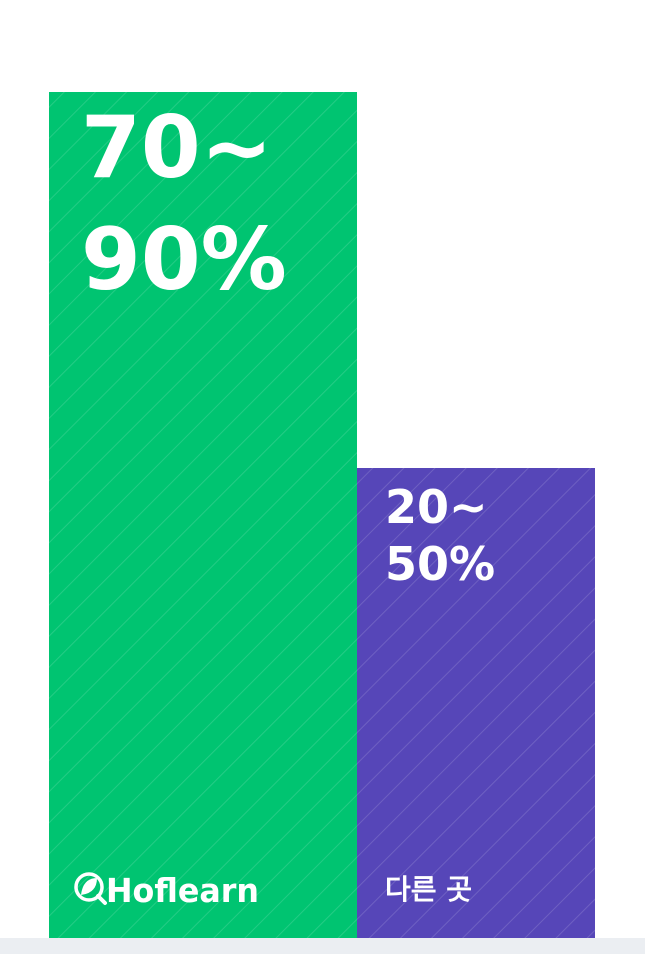 This screenshot has width=645, height=954. I want to click on category-label-hoflearn-text: Hoflearn, so click(182, 890).